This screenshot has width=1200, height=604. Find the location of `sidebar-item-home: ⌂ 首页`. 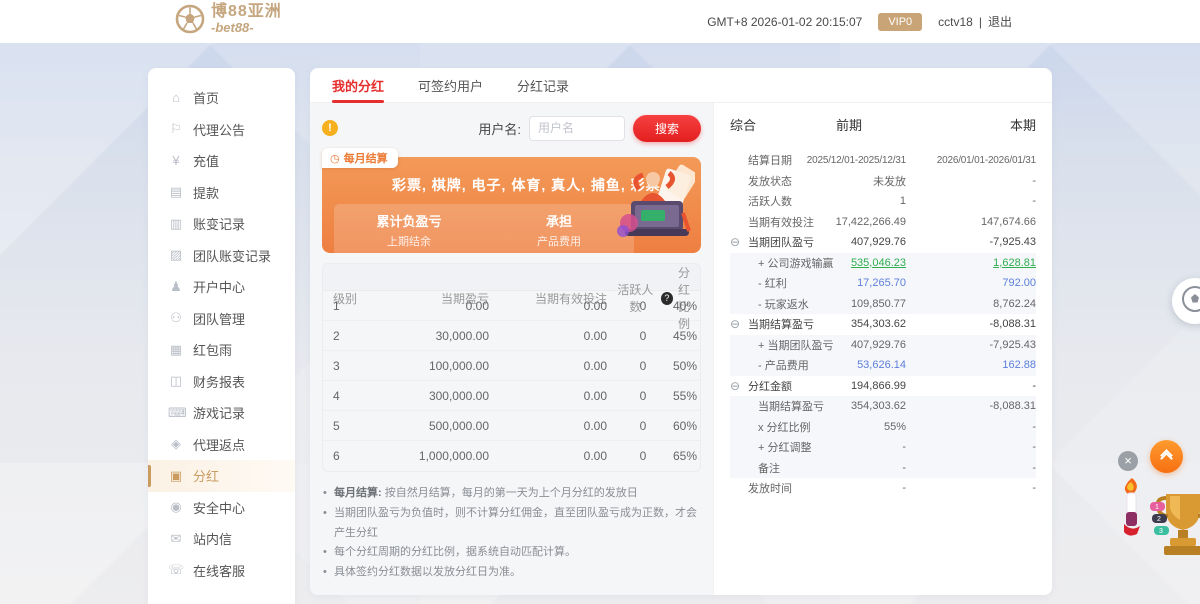

sidebar-item-home: ⌂ 首页 is located at coordinates (221, 98).